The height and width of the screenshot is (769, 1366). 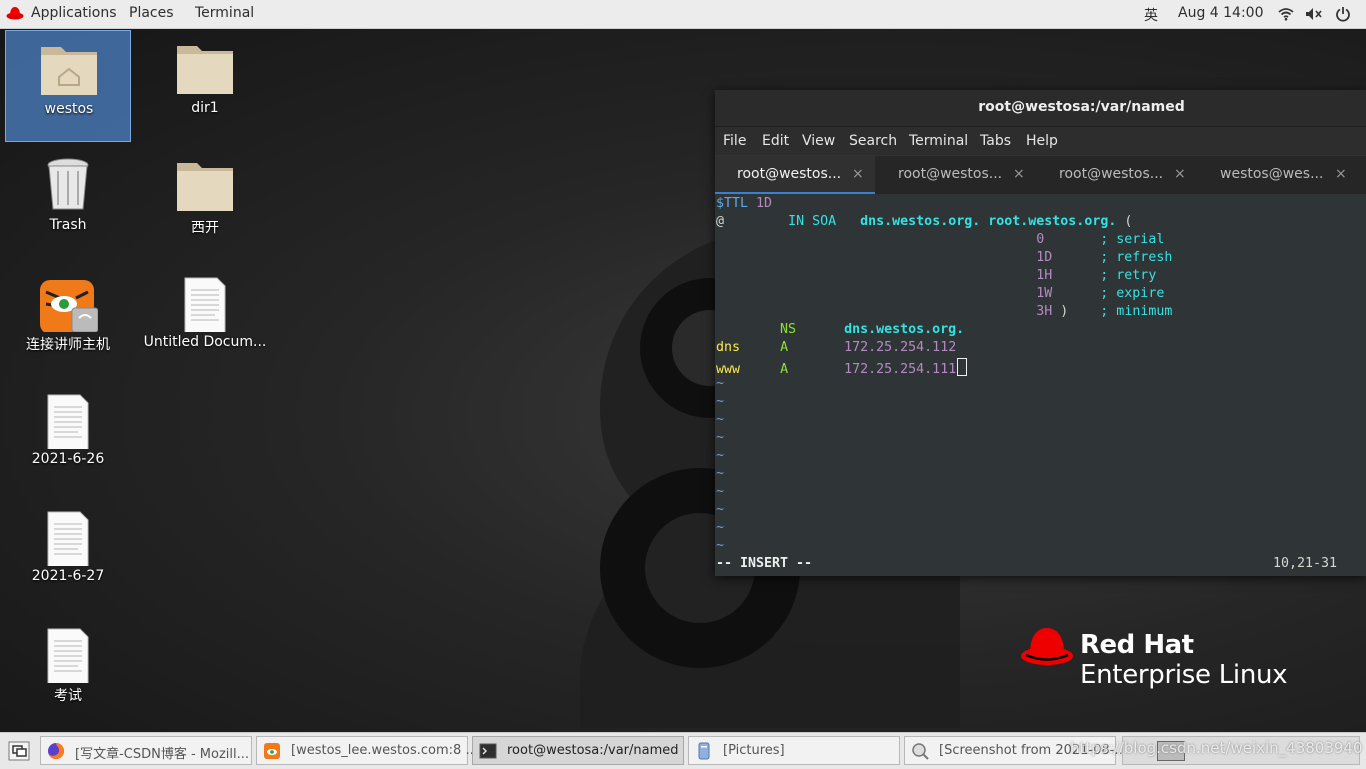 I want to click on file-manager-icon, so click(x=704, y=751).